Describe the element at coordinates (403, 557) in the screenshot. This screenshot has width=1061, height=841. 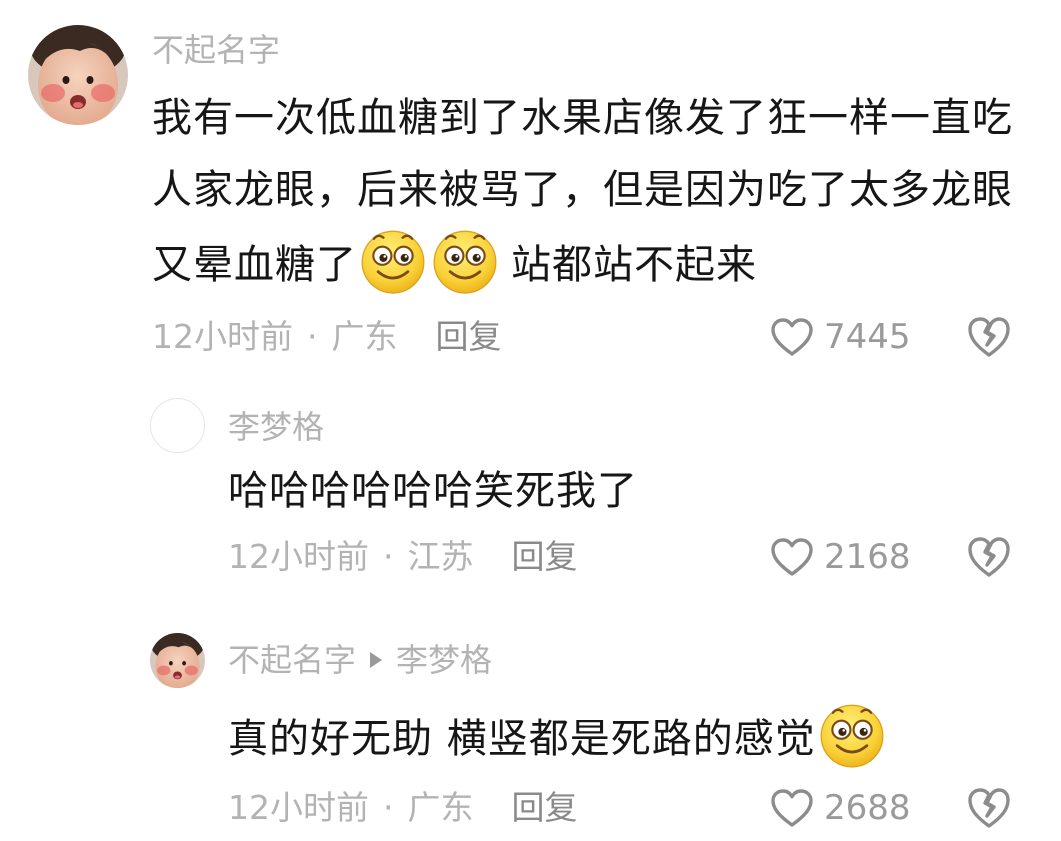
I see `comment-meta: 12小时前 · 江苏 回复` at that location.